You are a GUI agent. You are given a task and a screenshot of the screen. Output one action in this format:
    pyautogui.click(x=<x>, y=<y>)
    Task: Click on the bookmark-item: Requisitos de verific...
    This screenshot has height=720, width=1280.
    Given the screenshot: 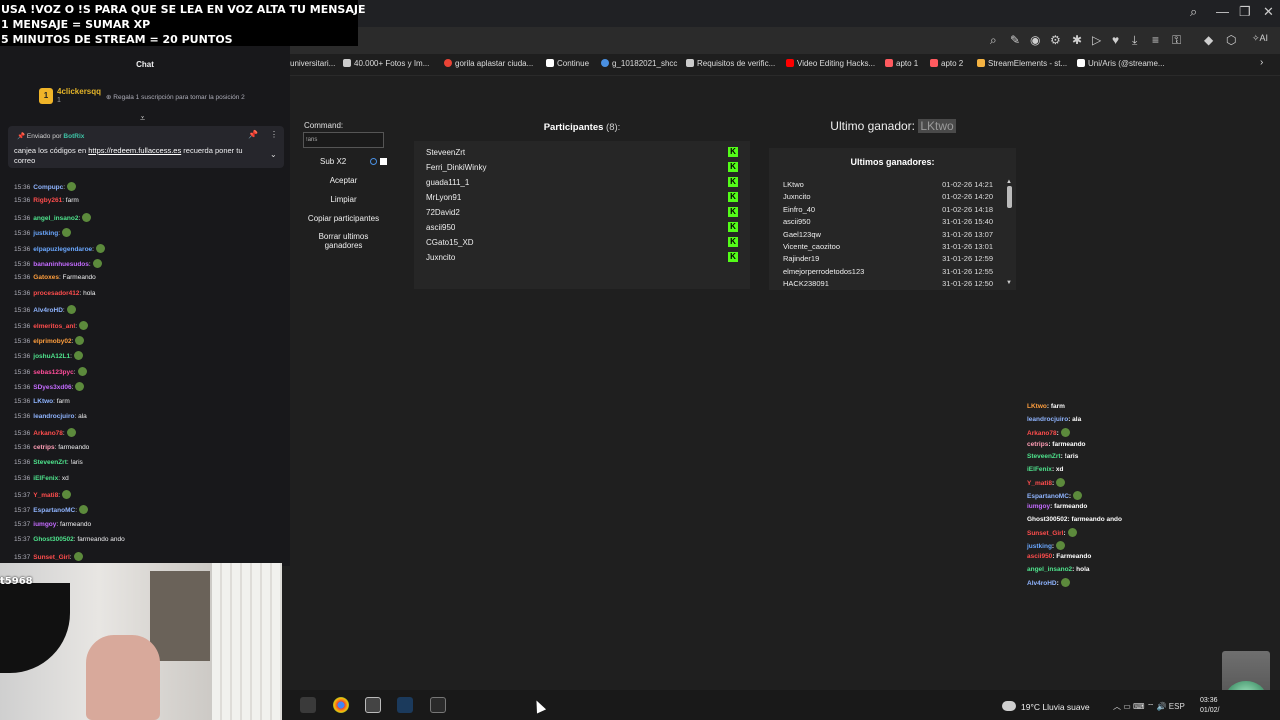 What is the action you would take?
    pyautogui.click(x=730, y=63)
    